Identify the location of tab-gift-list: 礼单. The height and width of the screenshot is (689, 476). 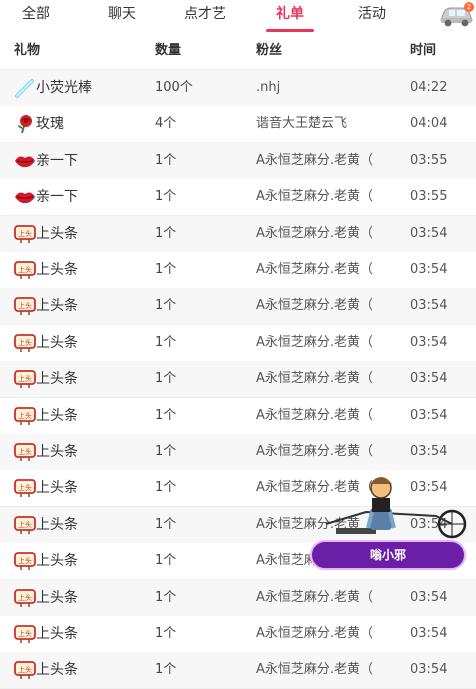
(290, 16).